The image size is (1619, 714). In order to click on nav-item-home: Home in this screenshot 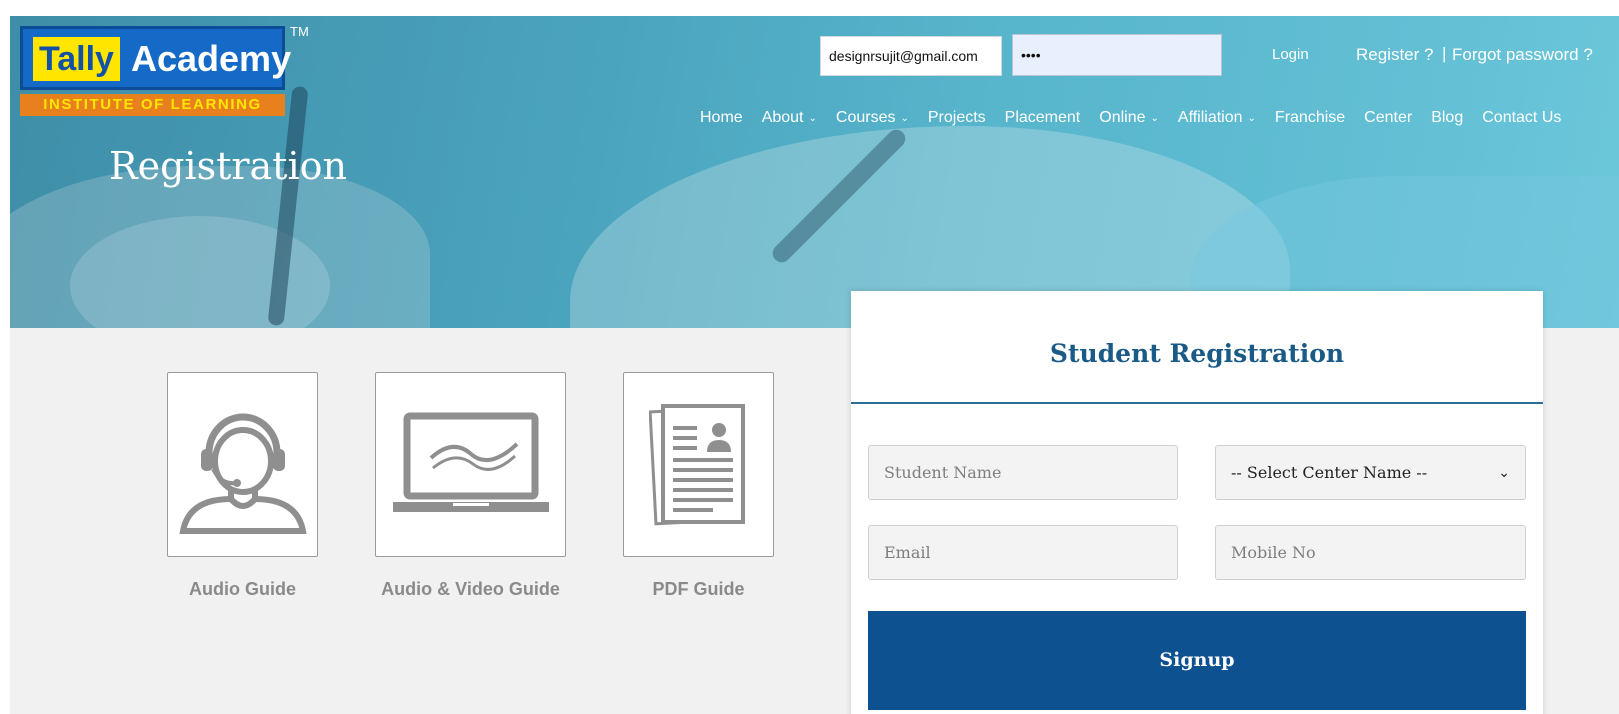, I will do `click(721, 118)`.